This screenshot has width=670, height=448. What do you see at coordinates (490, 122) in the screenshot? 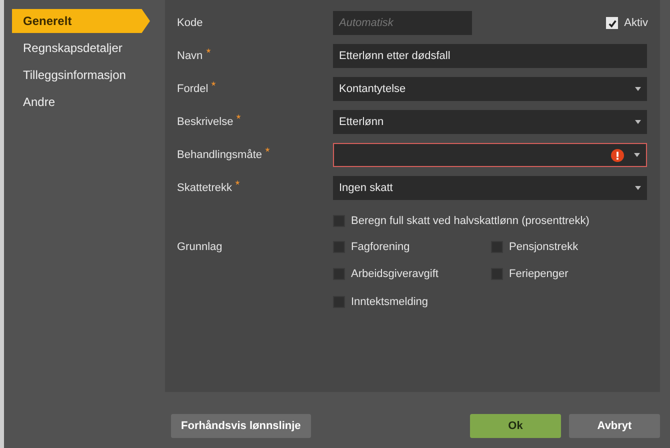
I see `dropdown: Etterlønn` at bounding box center [490, 122].